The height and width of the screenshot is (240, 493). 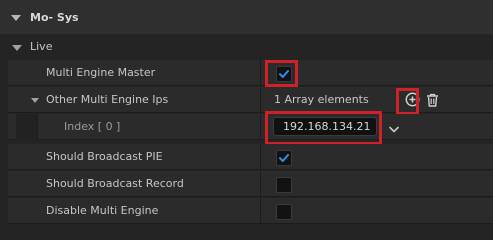 I want to click on property-row-should-broadcast-pie: Should Broadcast PIE, so click(x=250, y=157).